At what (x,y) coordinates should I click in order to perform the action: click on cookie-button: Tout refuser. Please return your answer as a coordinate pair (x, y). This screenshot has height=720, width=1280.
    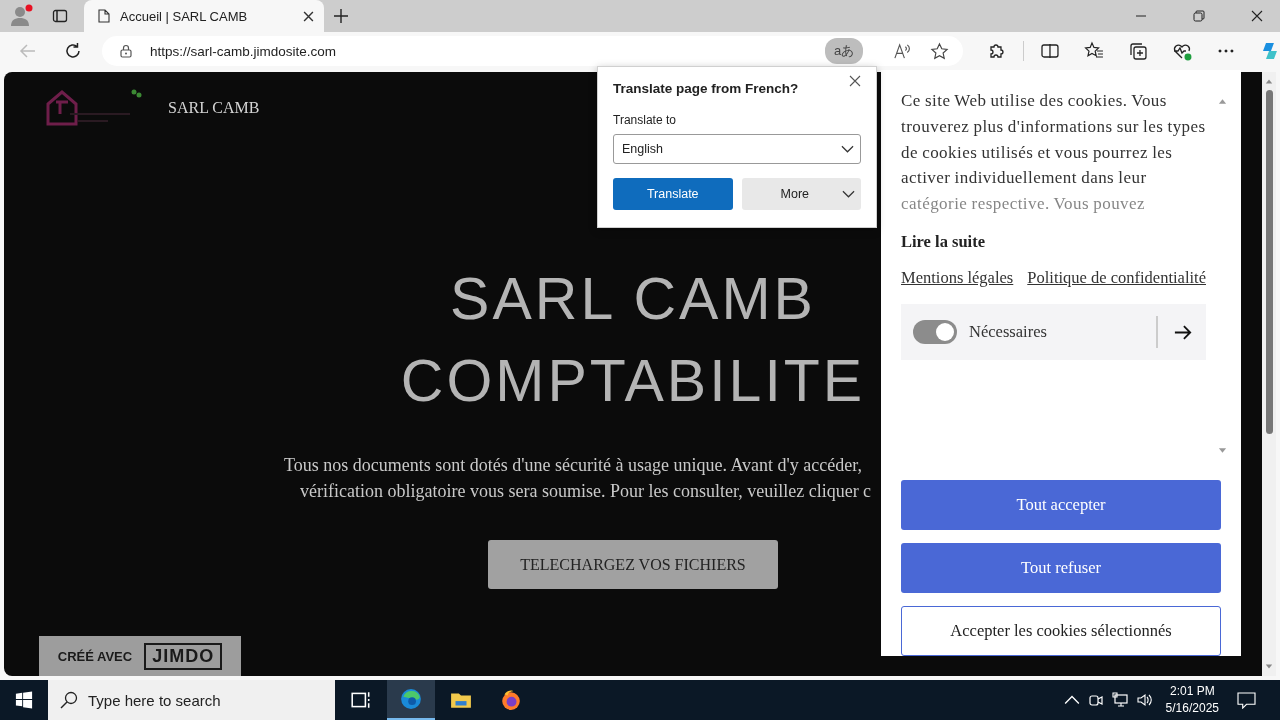
    Looking at the image, I should click on (1061, 568).